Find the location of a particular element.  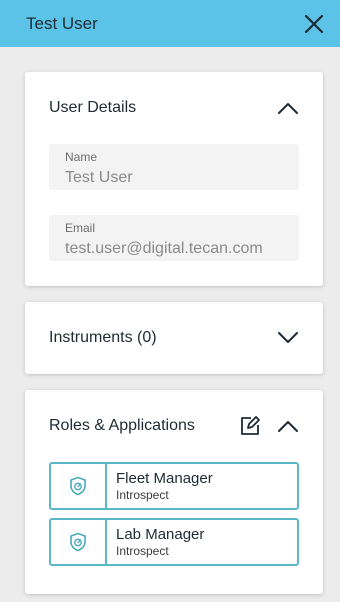

collapse-roles-button is located at coordinates (288, 426).